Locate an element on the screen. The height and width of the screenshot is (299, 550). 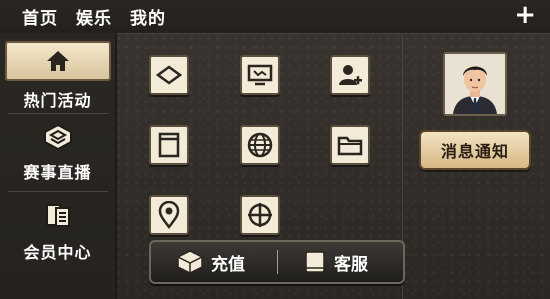
top-nav: 首页 娱乐 我的 is located at coordinates (94, 16).